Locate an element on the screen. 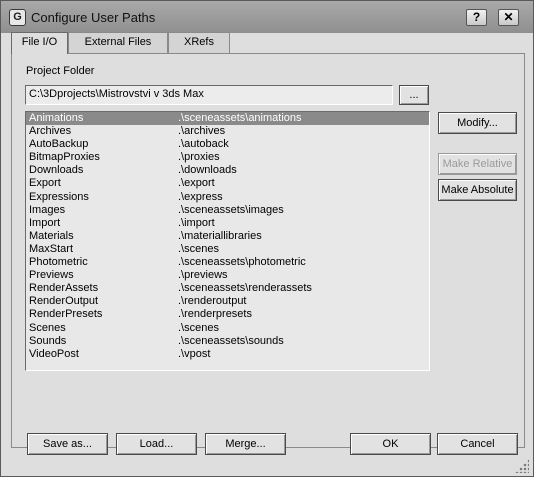 This screenshot has width=534, height=477. path-value: .\sceneassets\images is located at coordinates (231, 209).